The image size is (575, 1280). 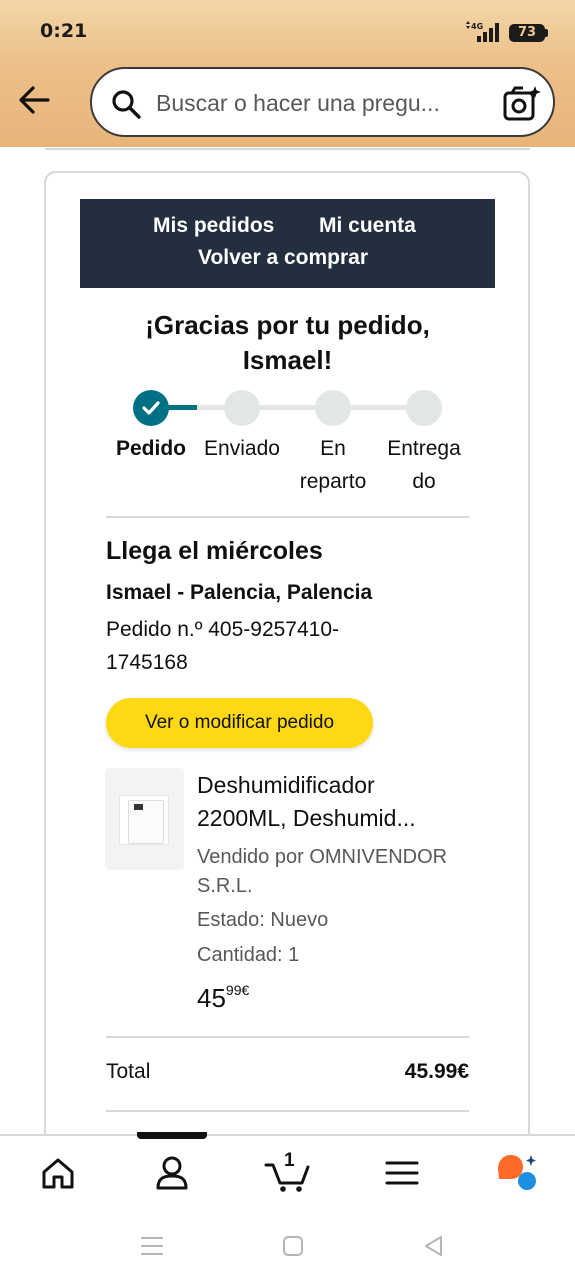 I want to click on system-nav-bar, so click(x=287, y=1247).